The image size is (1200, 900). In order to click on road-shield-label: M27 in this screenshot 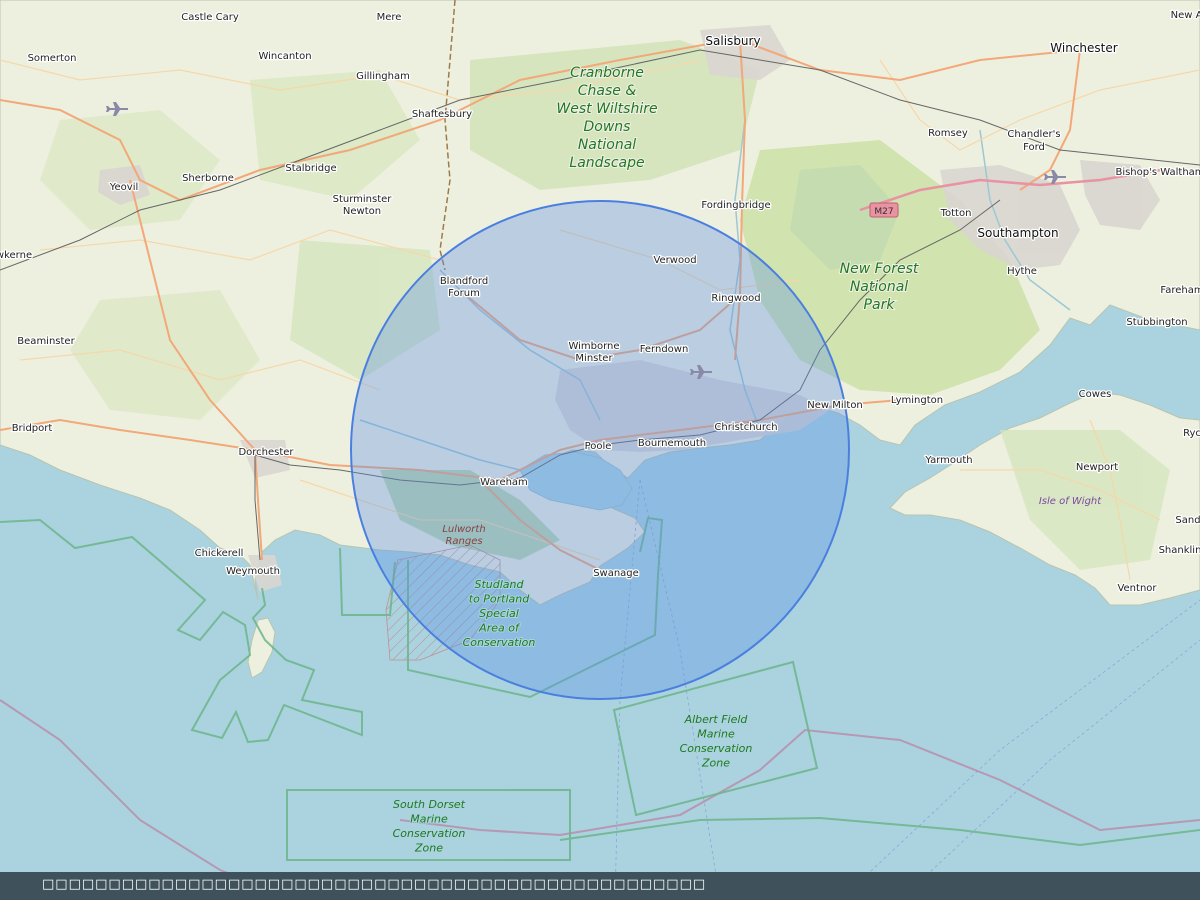, I will do `click(883, 212)`.